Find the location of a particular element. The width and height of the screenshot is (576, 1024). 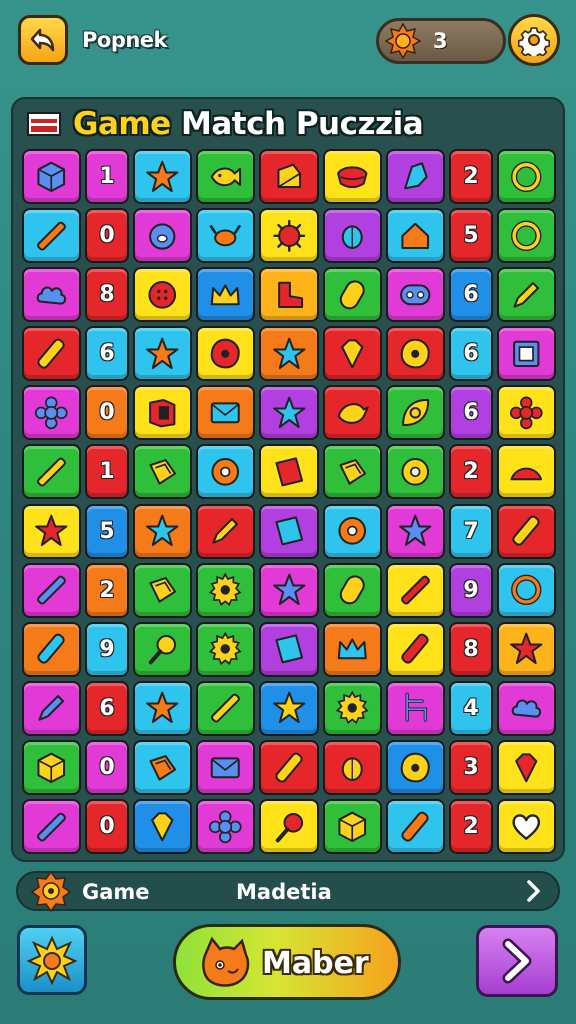

info-bar: Game Madetia is located at coordinates (288, 891).